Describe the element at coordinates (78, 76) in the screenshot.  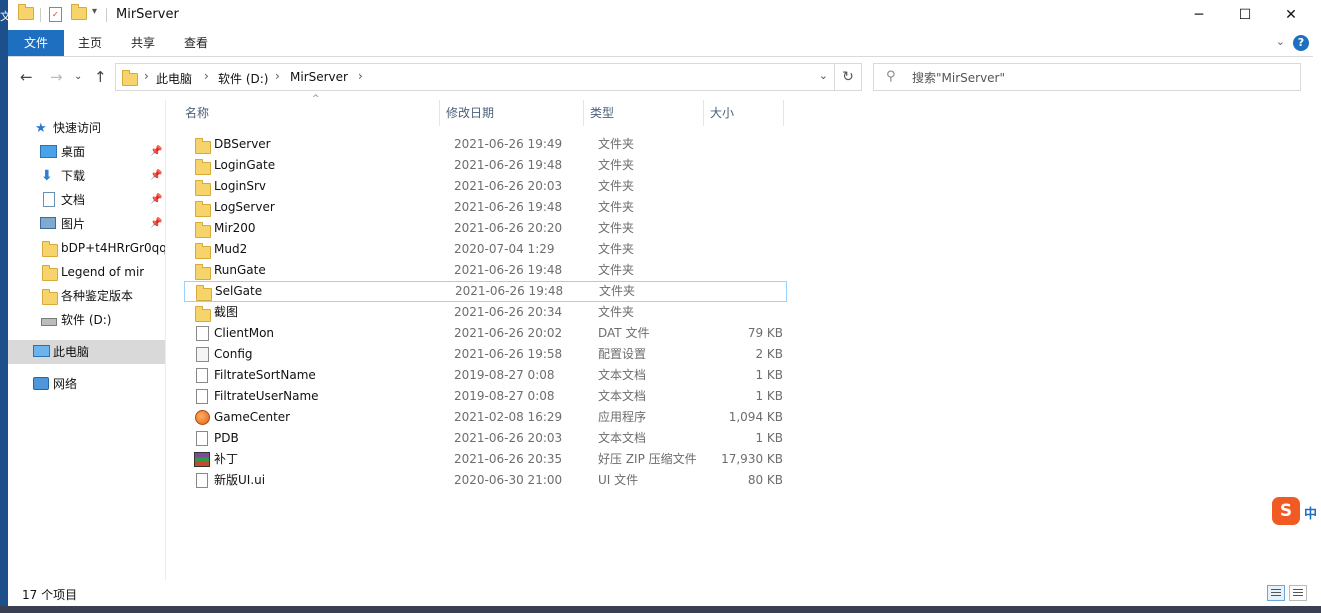
I see `recent-locations-icon: ⌄` at that location.